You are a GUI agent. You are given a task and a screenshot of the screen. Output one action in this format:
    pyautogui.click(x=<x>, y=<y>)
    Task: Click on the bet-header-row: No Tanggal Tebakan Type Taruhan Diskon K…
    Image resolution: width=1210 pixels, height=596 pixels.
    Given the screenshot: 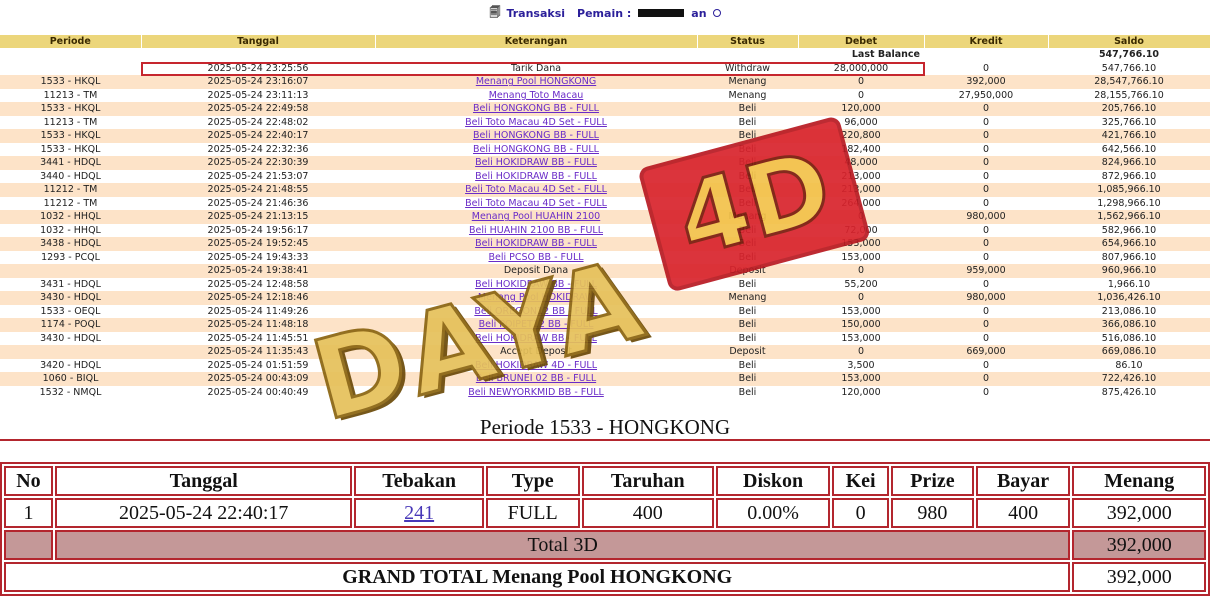 What is the action you would take?
    pyautogui.click(x=605, y=481)
    